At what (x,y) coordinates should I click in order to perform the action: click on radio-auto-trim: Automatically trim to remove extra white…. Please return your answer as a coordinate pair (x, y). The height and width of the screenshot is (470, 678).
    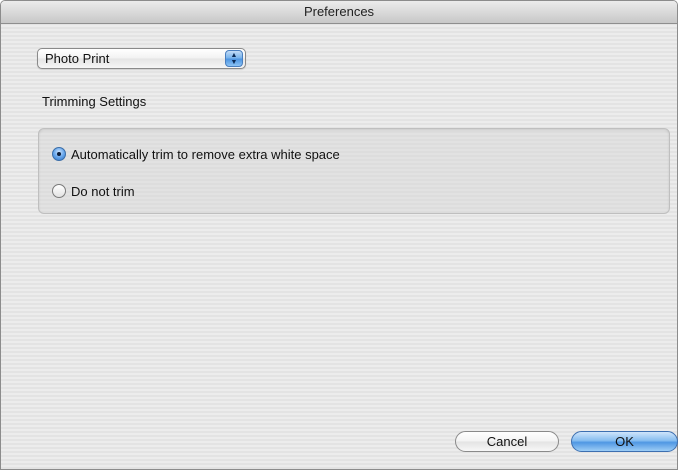
    Looking at the image, I should click on (196, 154).